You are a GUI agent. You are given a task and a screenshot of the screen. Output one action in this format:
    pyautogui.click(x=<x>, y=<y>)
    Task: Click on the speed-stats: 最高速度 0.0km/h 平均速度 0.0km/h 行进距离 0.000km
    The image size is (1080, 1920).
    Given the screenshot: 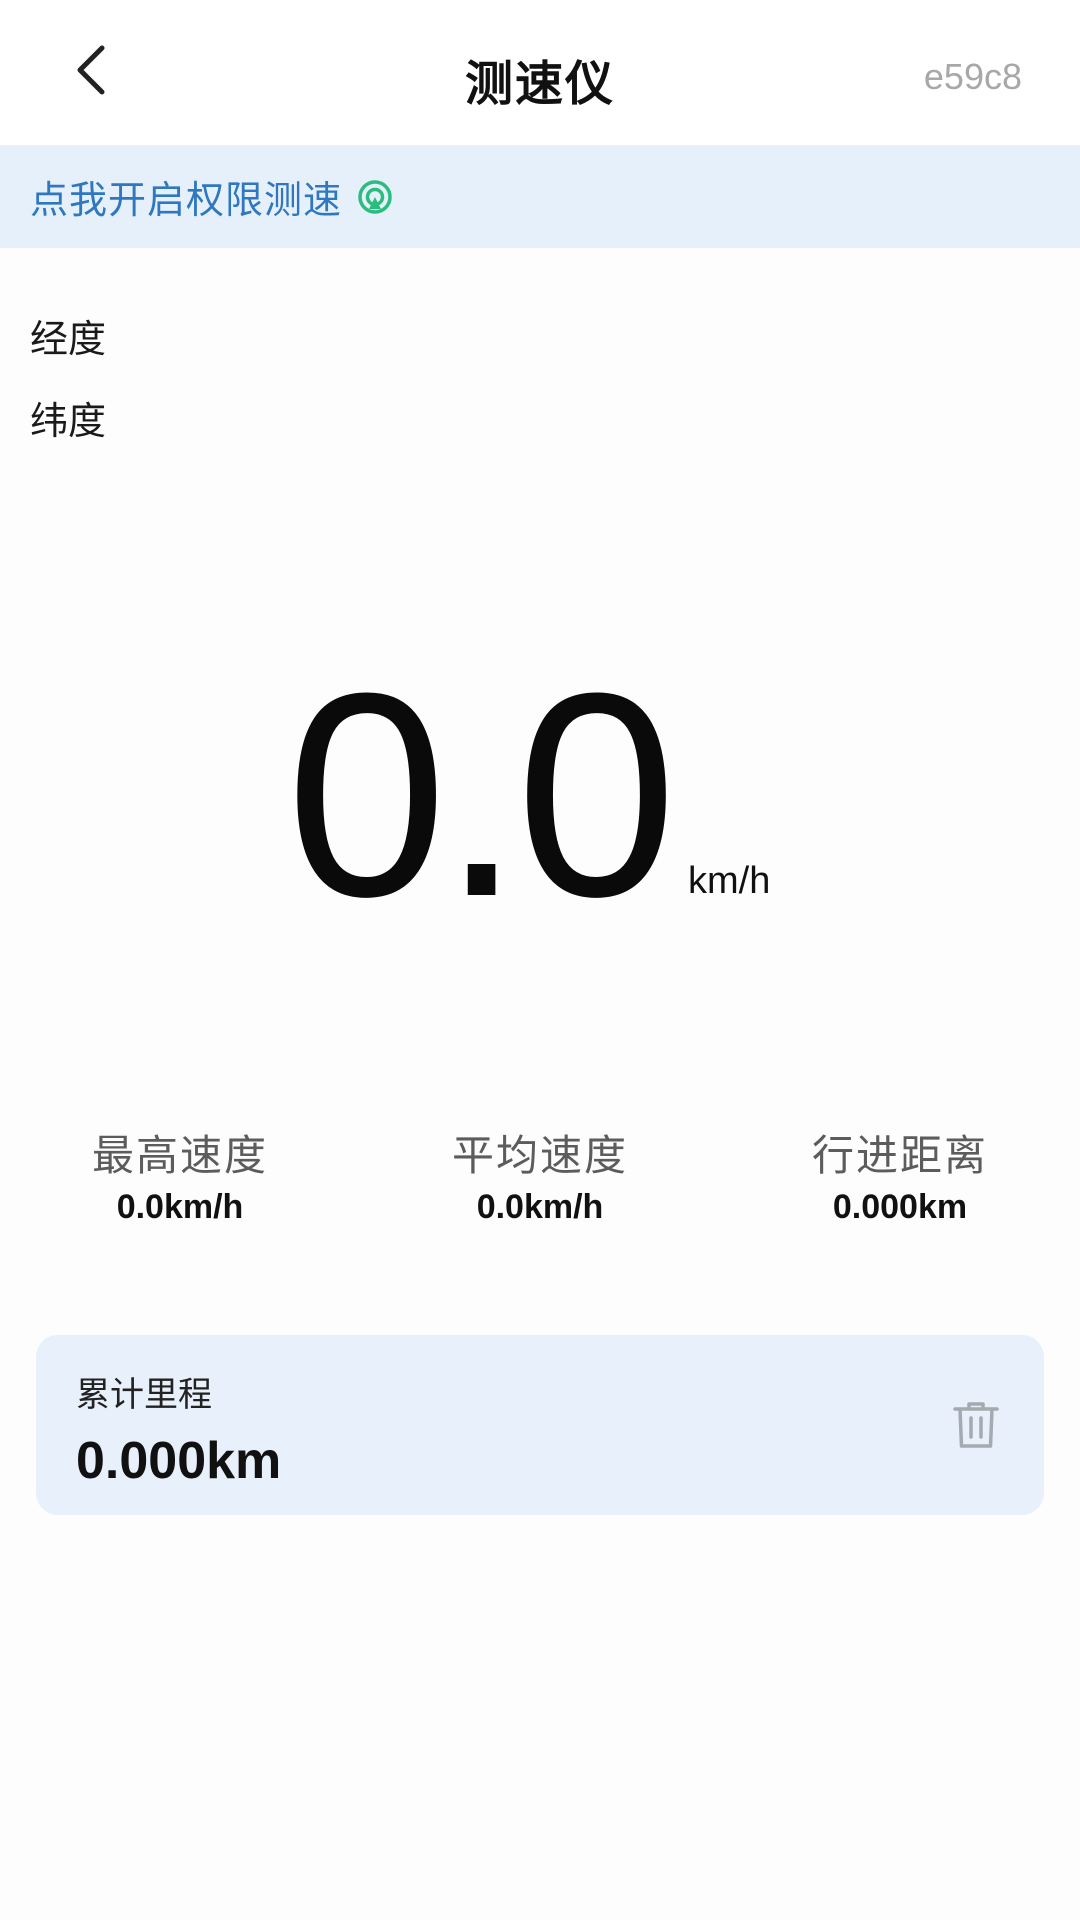 What is the action you would take?
    pyautogui.click(x=540, y=1183)
    